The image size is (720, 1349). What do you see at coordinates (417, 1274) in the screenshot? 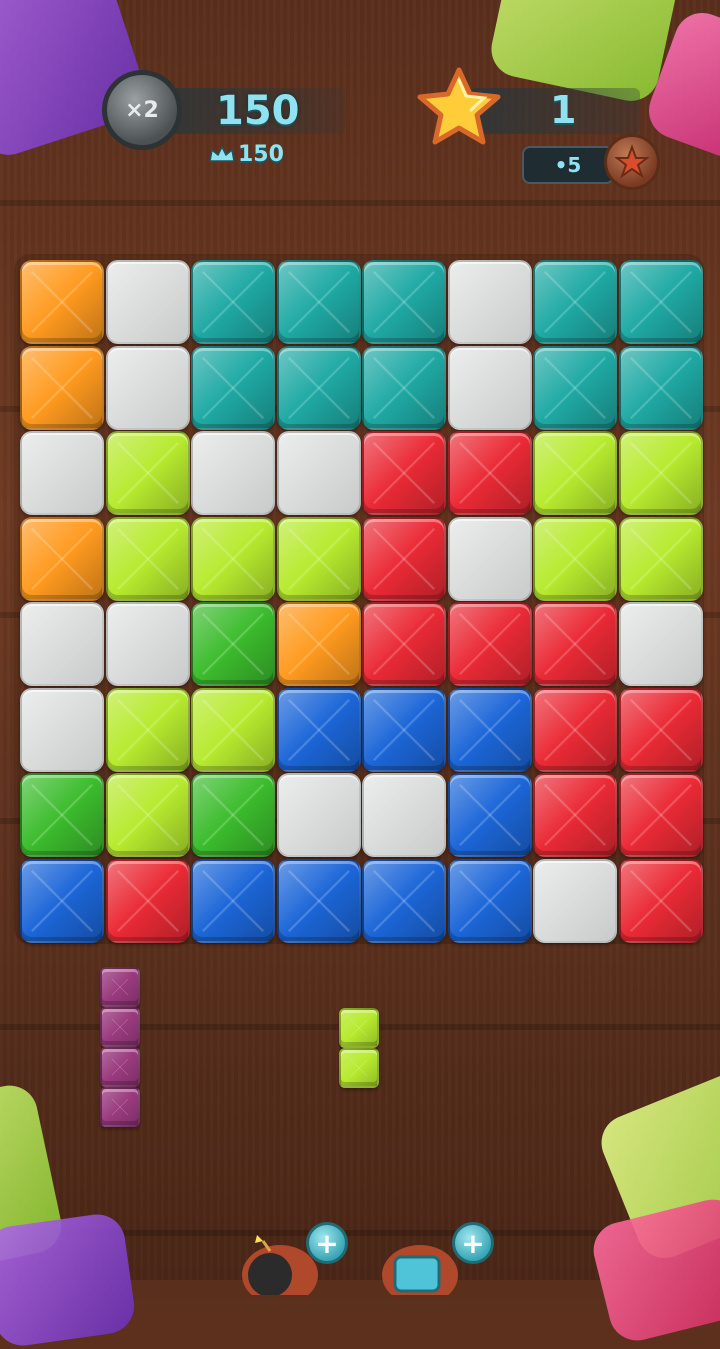
I see `hammer-icon` at bounding box center [417, 1274].